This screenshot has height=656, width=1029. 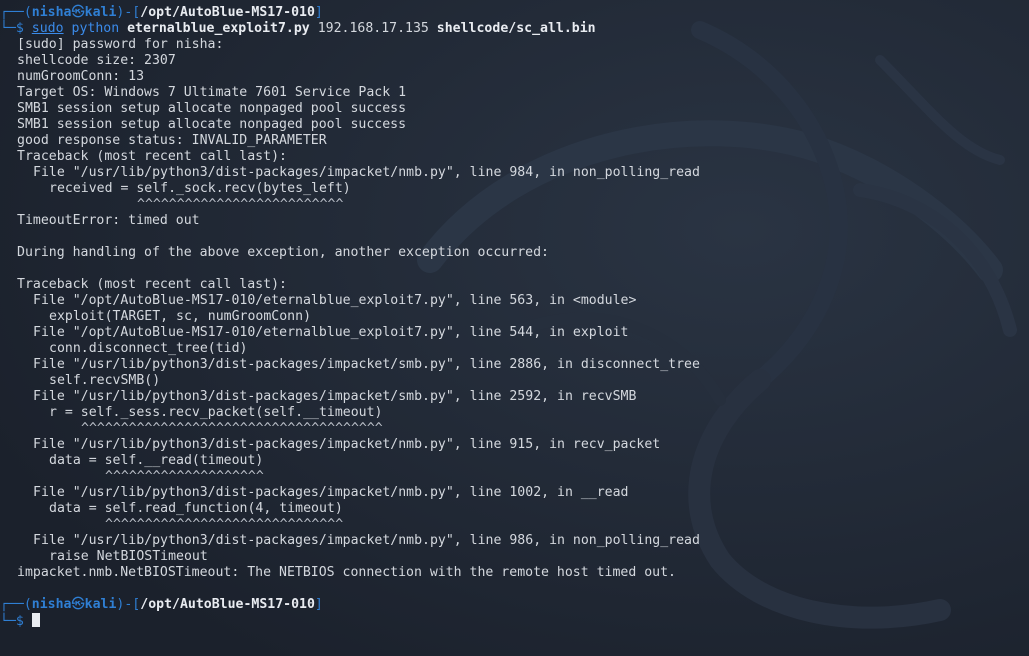 I want to click on command-line-2: └─$, so click(x=20, y=621).